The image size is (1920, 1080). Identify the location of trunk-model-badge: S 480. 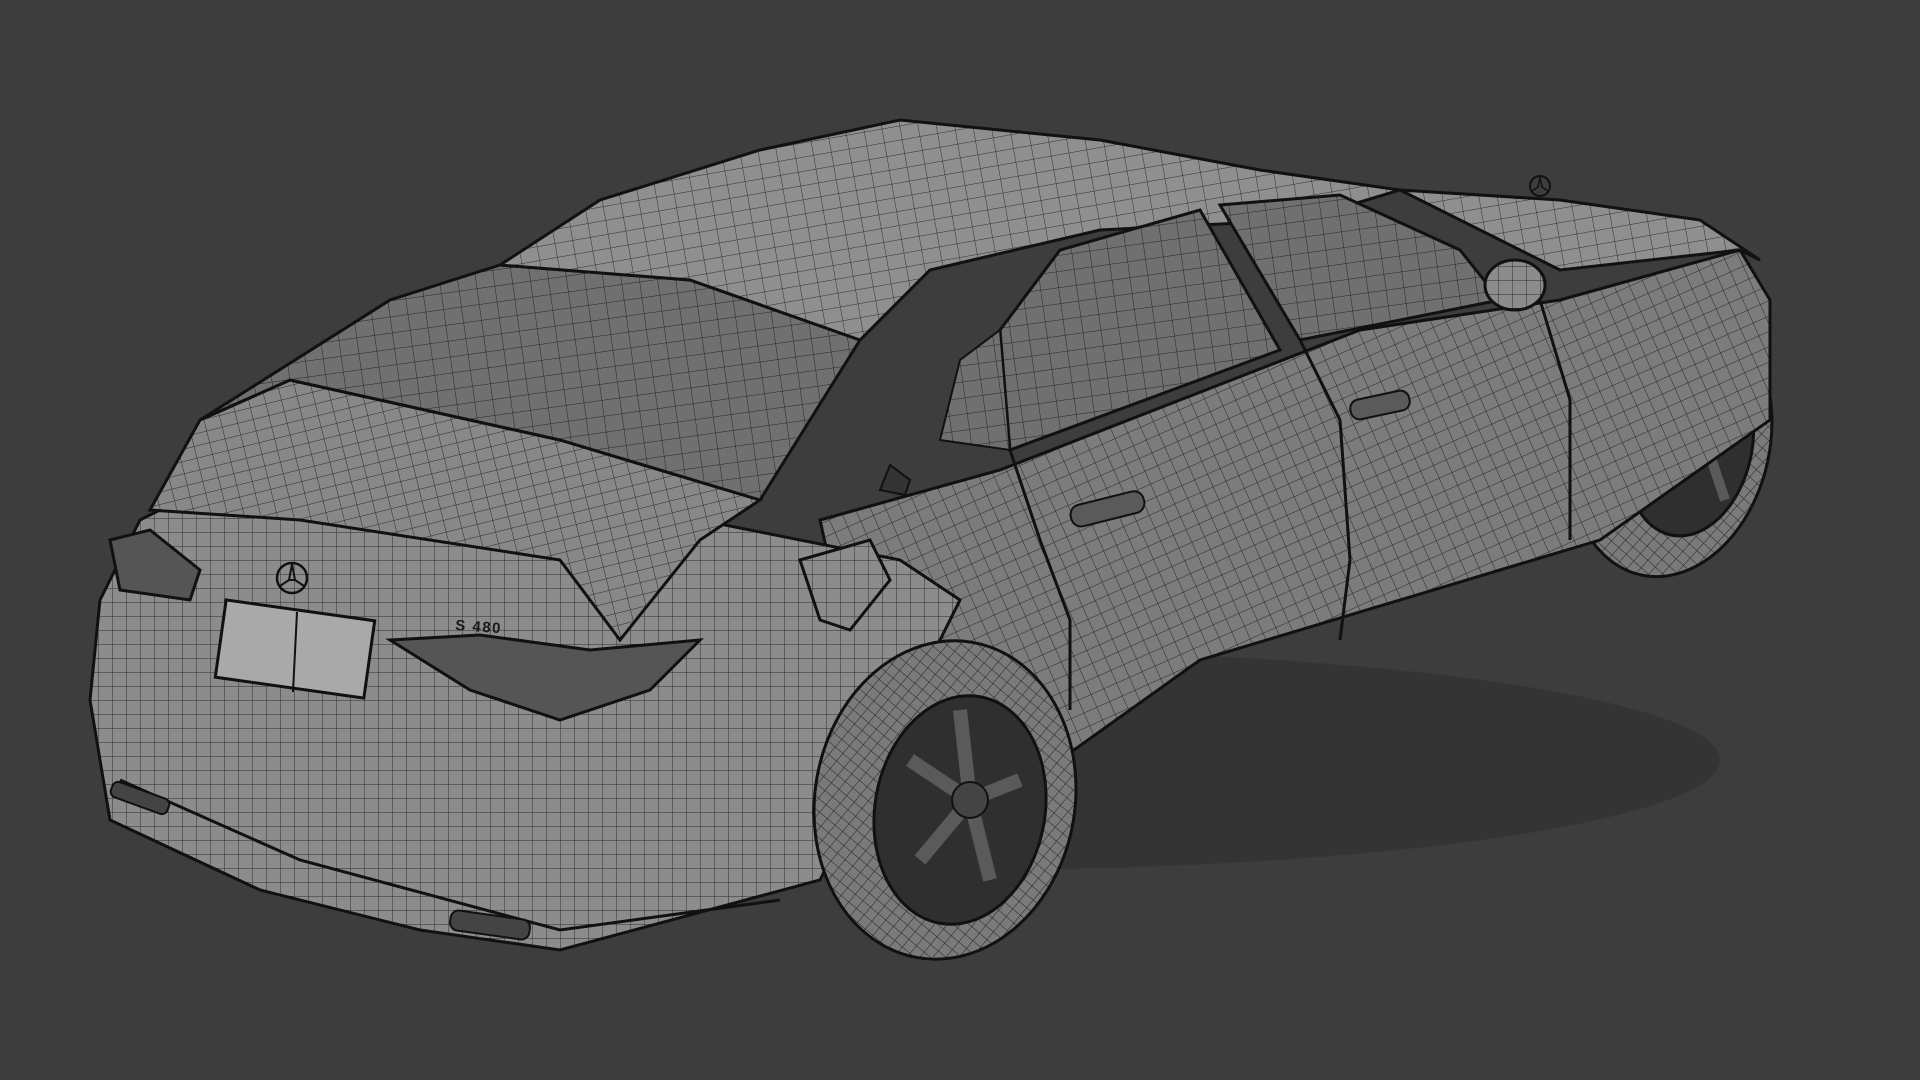
(479, 627).